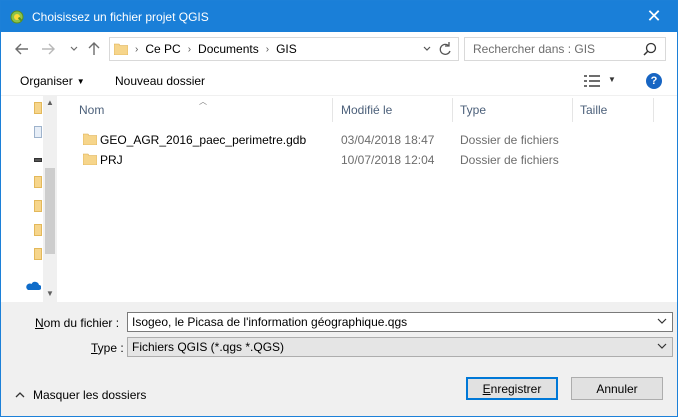  What do you see at coordinates (208, 347) in the screenshot?
I see `file-type-value: Fichiers QGIS (*.qgs *.QGS)` at bounding box center [208, 347].